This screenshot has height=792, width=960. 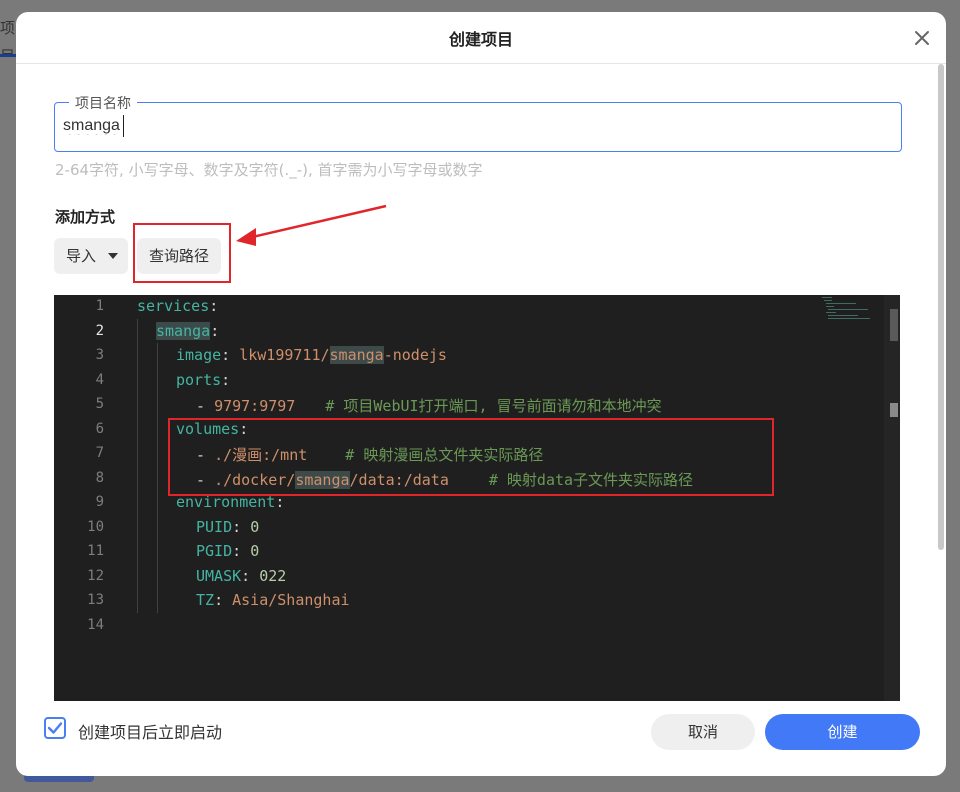 I want to click on code-line: - 9797:9797 # 项目WebUI打开端口, 冒号前面请勿和本地冲突, so click(x=429, y=406).